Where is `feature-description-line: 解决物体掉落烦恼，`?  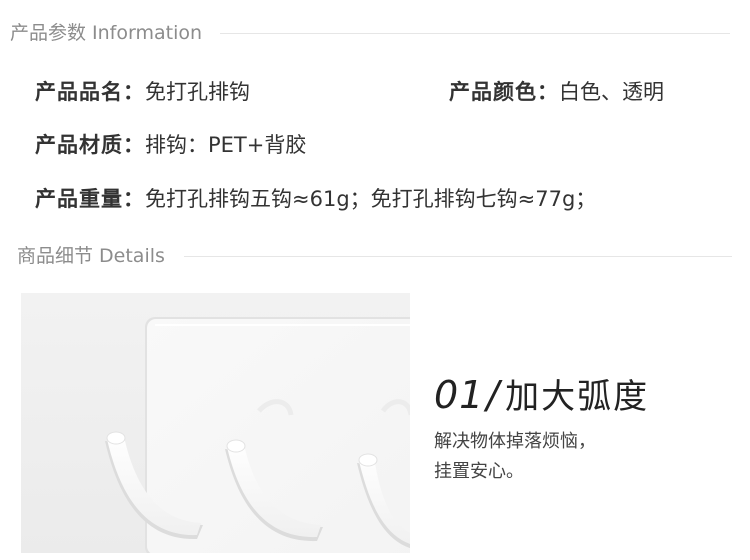
feature-description-line: 解决物体掉落烦恼， is located at coordinates (515, 441).